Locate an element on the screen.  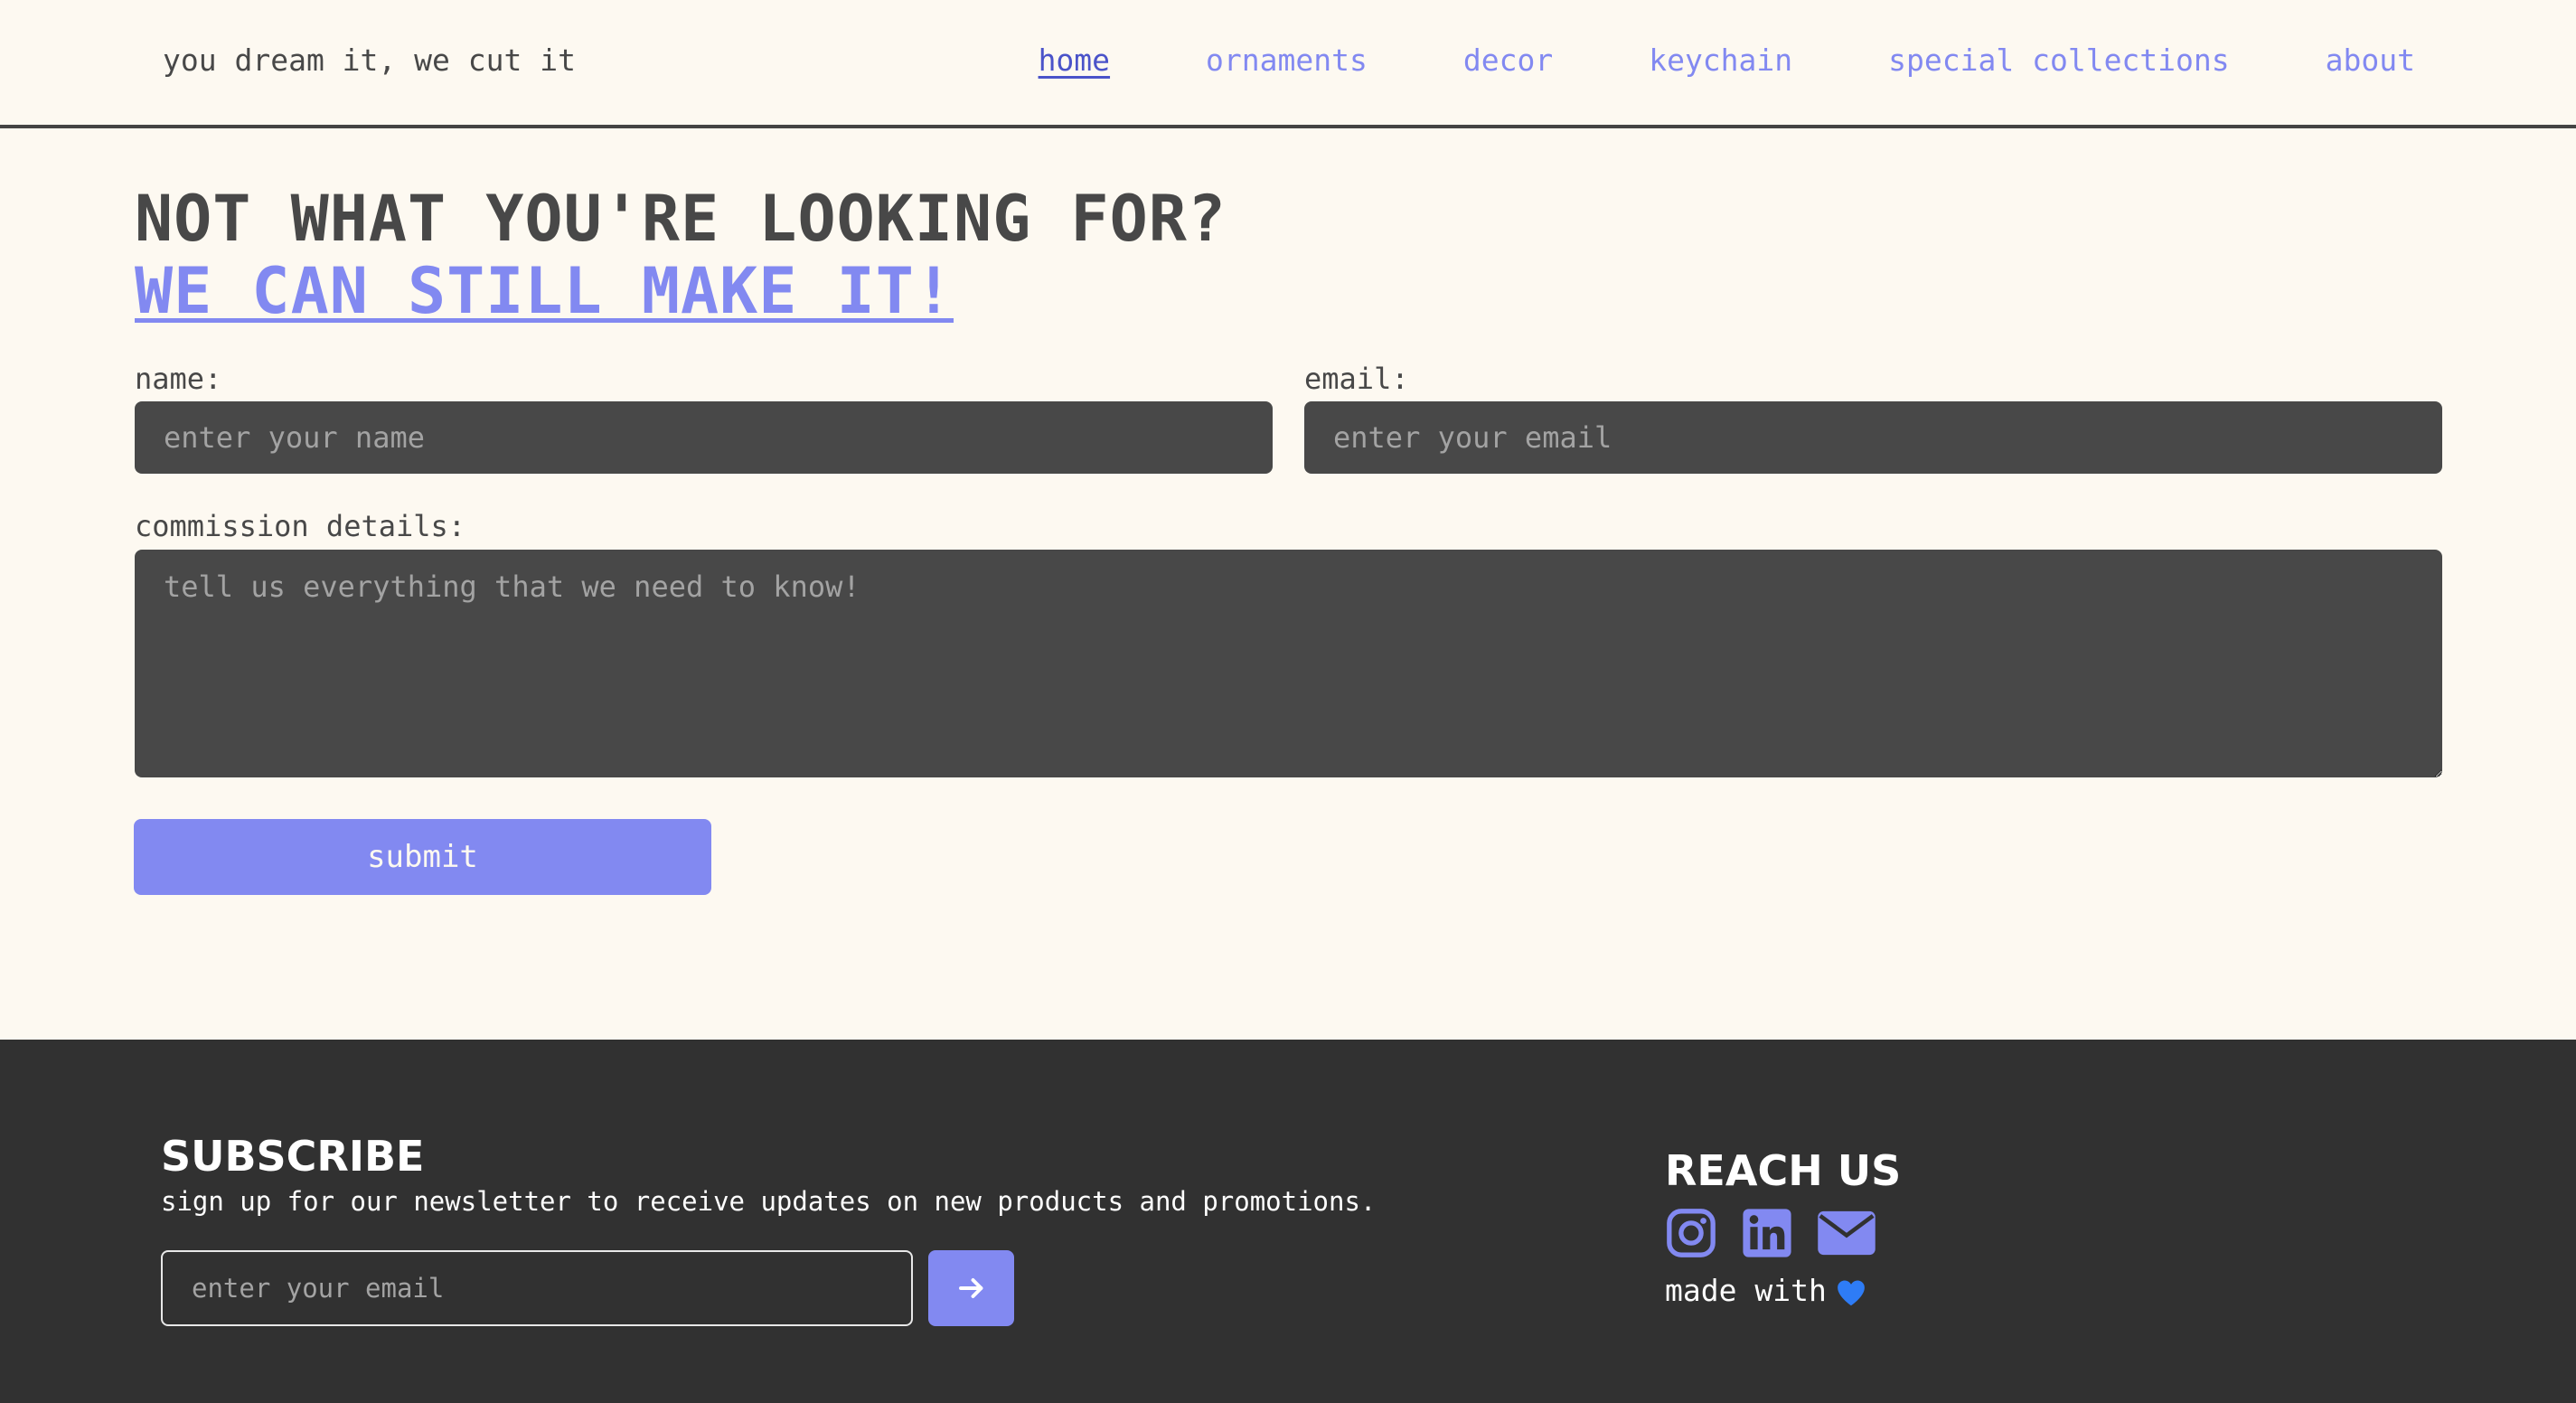
linkedin-icon is located at coordinates (1767, 1233).